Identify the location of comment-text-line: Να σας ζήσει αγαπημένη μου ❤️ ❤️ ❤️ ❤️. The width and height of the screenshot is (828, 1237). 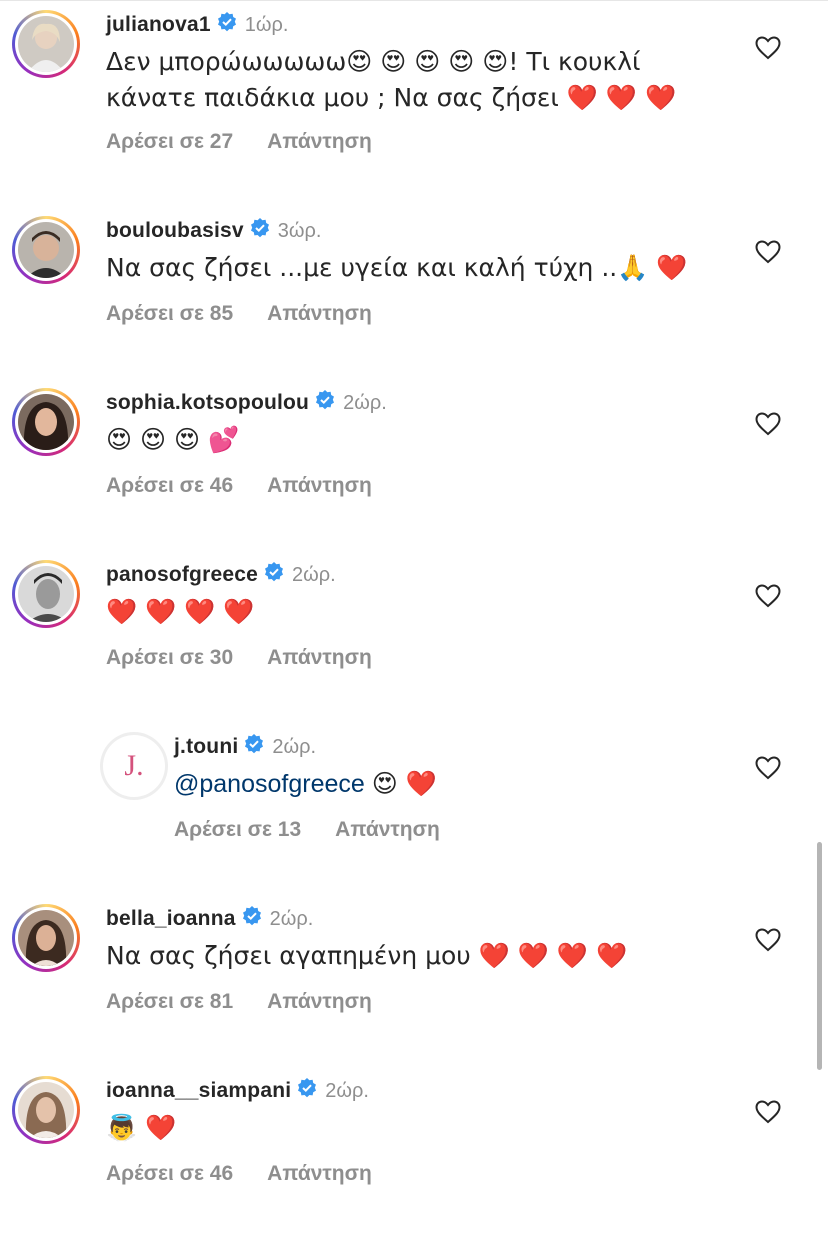
(367, 955).